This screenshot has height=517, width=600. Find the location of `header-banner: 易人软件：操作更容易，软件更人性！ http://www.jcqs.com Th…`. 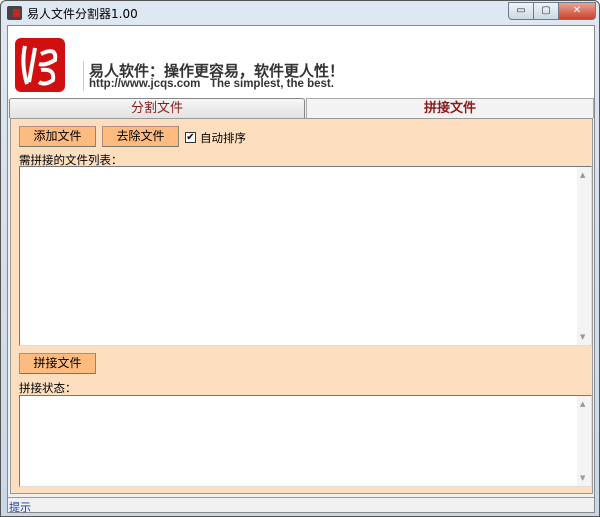

header-banner: 易人软件：操作更容易，软件更人性！ http://www.jcqs.com Th… is located at coordinates (301, 62).